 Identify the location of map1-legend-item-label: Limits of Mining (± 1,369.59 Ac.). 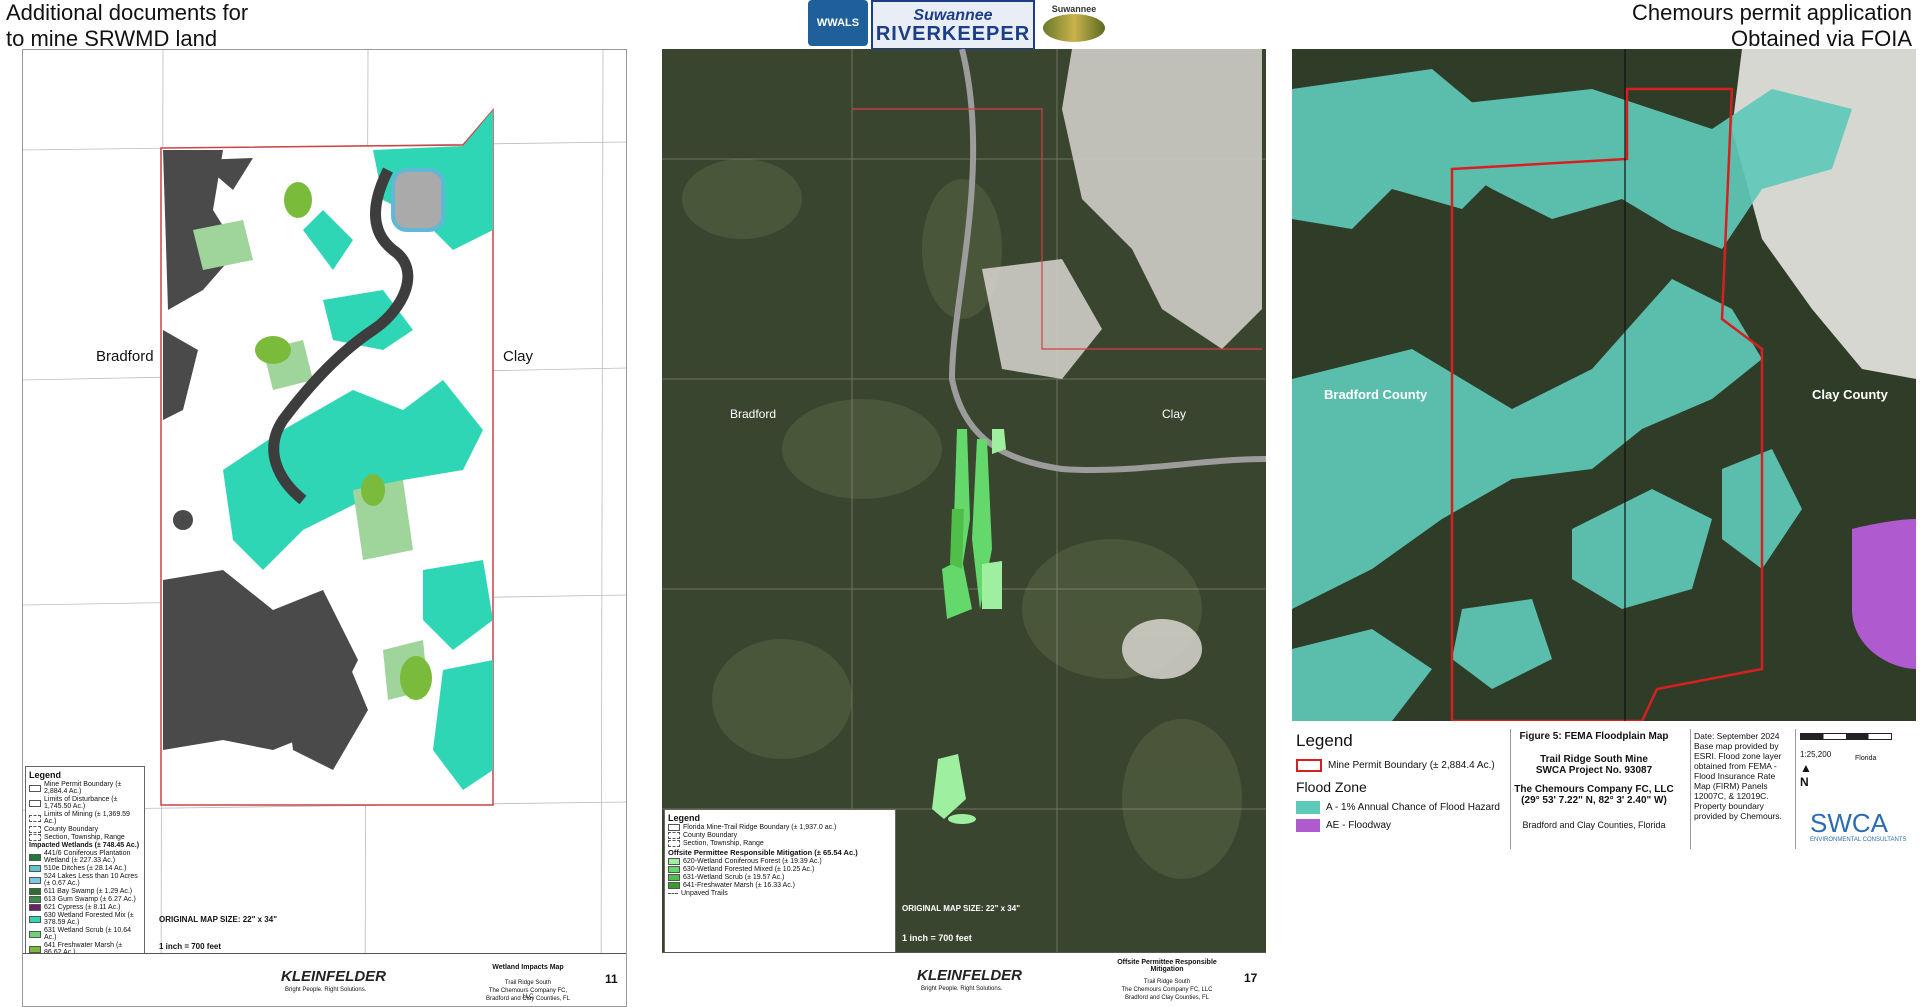
(87, 818).